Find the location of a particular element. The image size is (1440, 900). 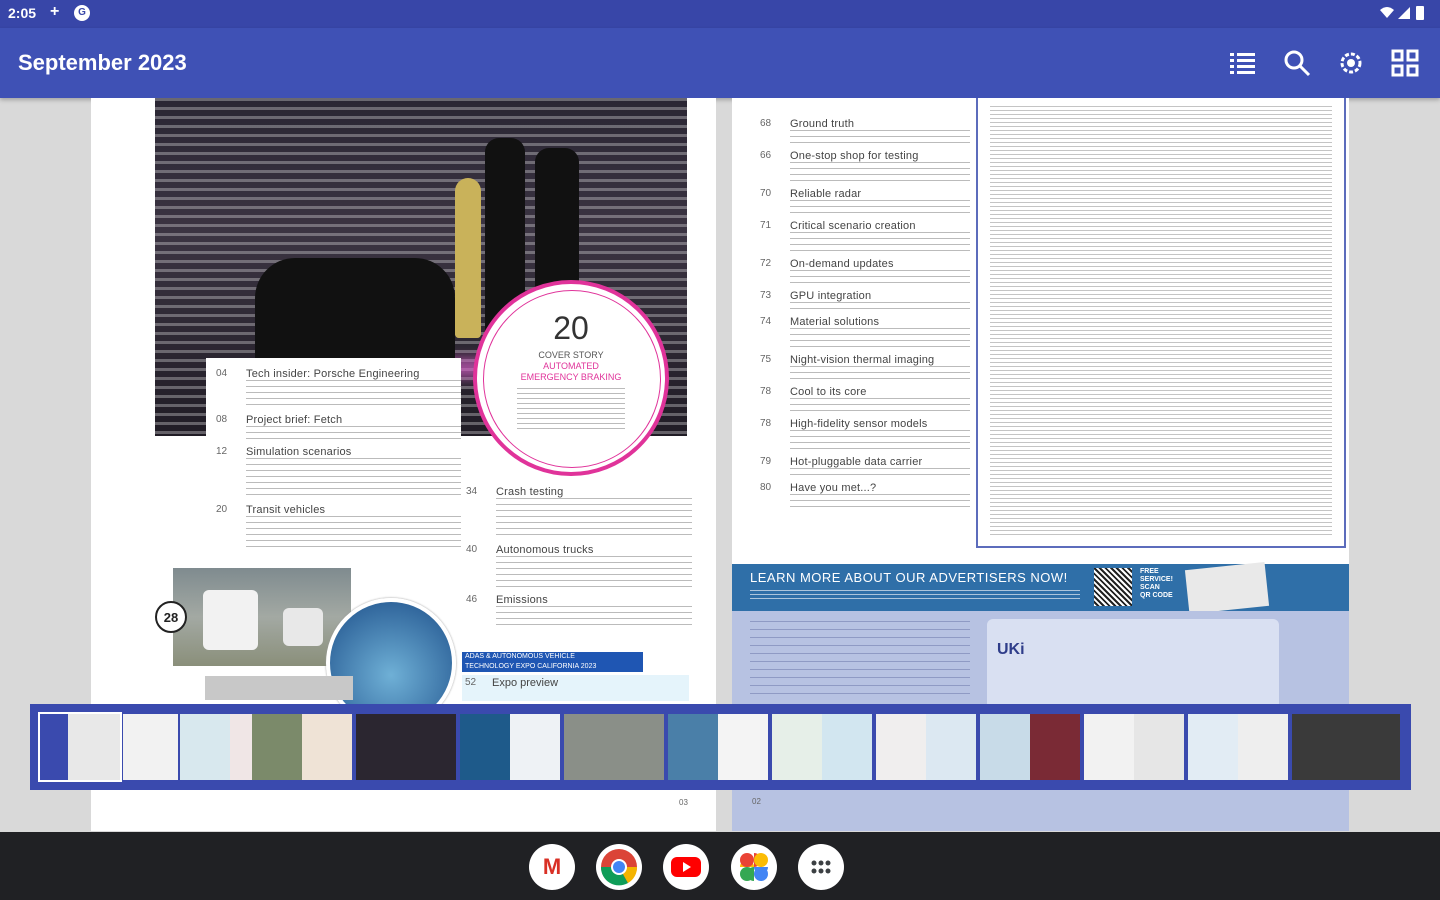

settings-icon is located at coordinates (1351, 63).